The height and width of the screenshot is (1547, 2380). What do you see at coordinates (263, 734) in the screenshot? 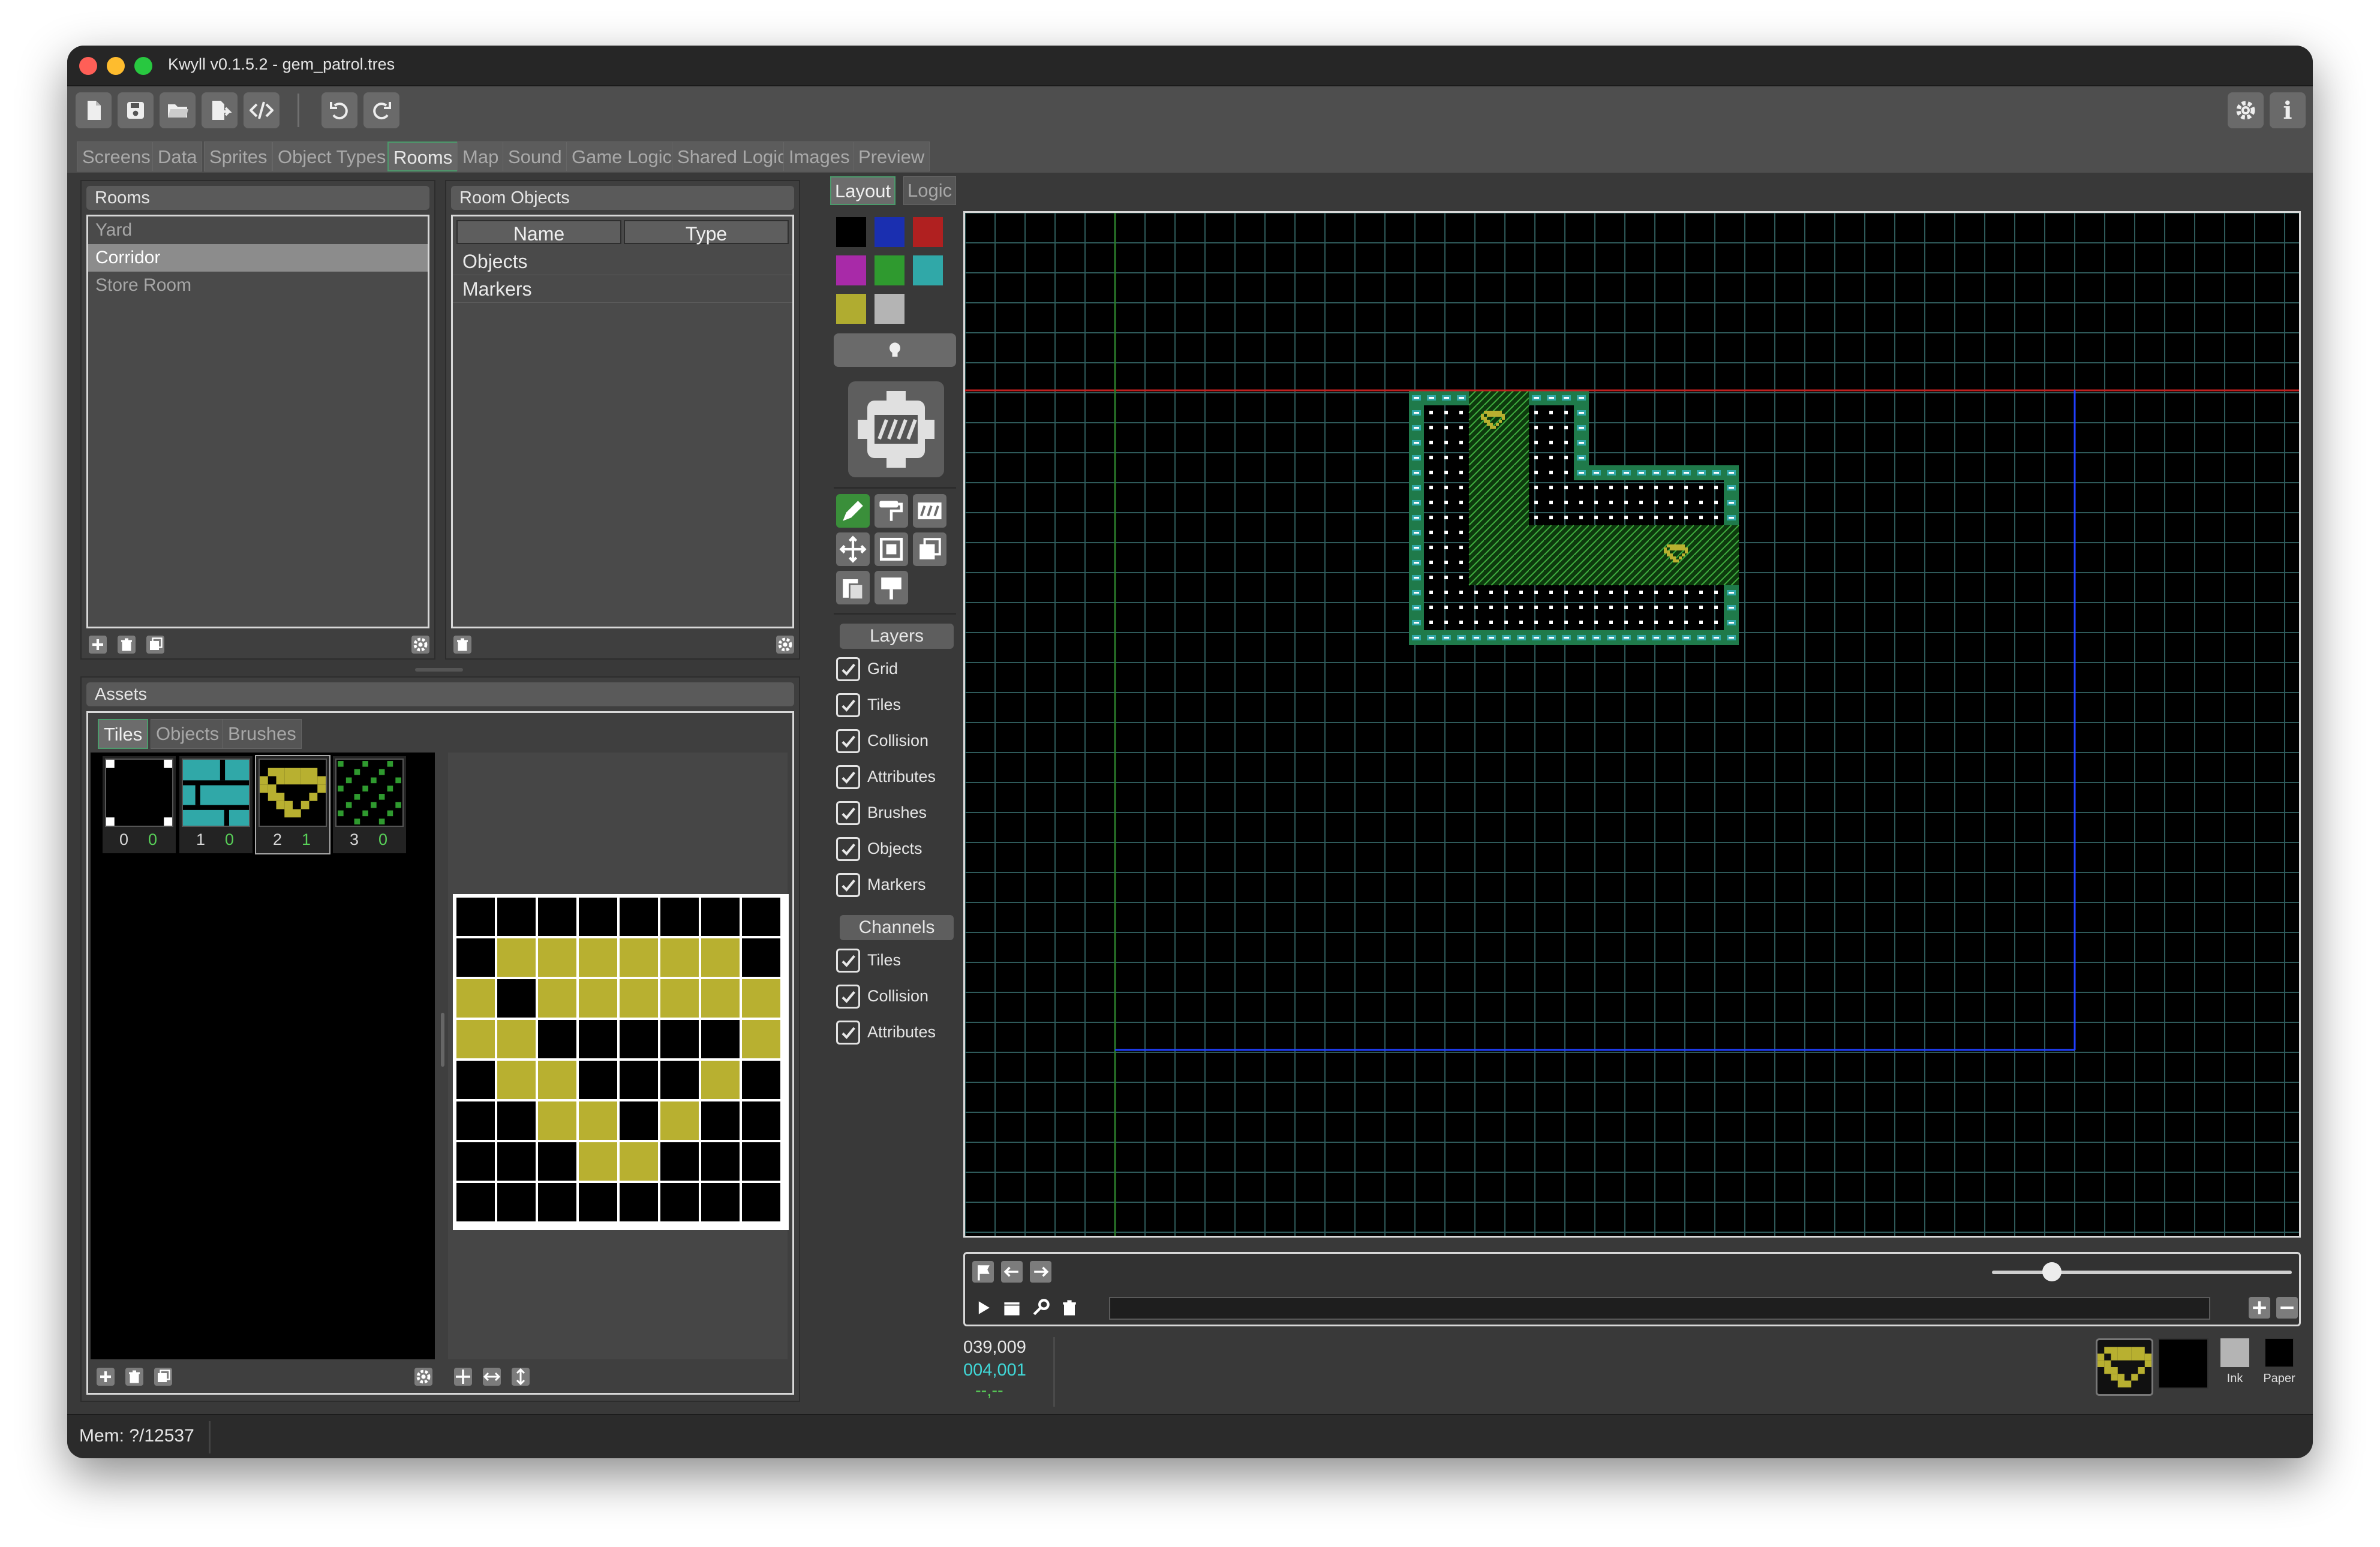
I see `asset-tab-brushes: Brushes` at bounding box center [263, 734].